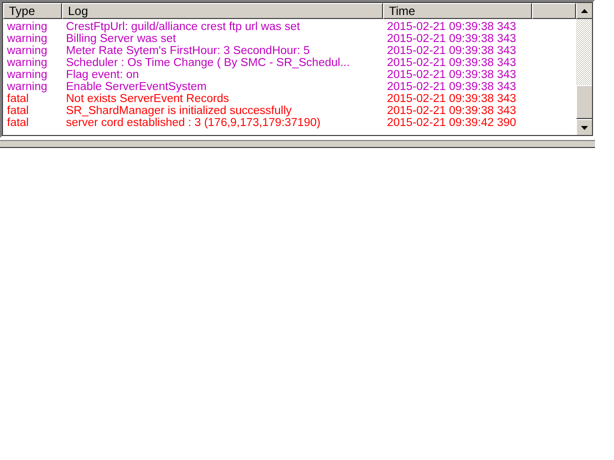 This screenshot has height=460, width=614. What do you see at coordinates (584, 69) in the screenshot?
I see `scrollbar` at bounding box center [584, 69].